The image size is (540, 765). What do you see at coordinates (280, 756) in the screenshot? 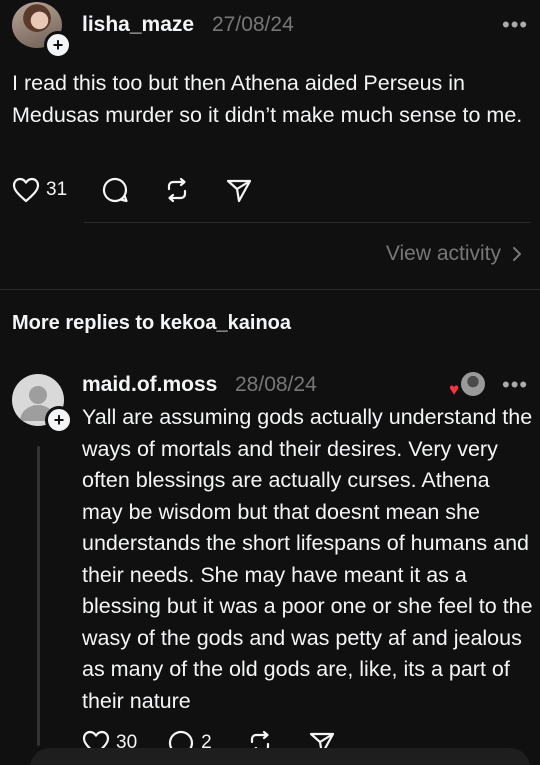
I see `bottom-sheet-edge` at bounding box center [280, 756].